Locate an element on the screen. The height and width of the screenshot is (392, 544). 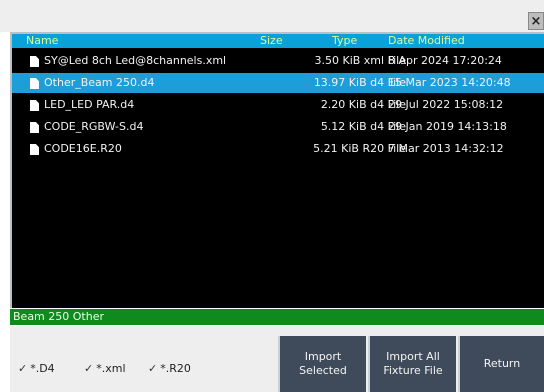
filter-xml-checkbox: ✓ *.xml is located at coordinates (105, 368).